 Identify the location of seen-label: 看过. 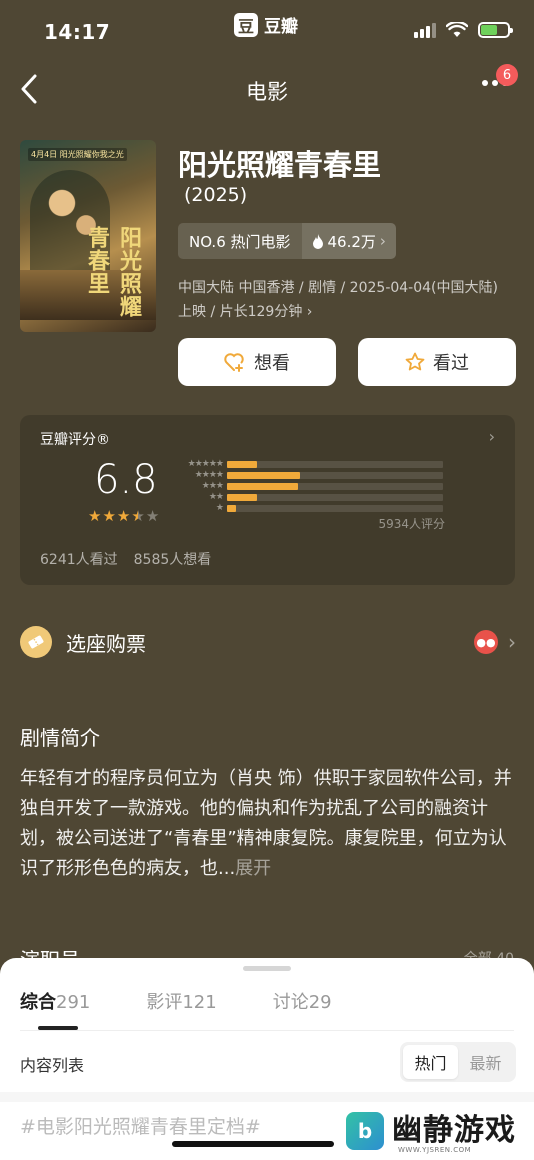
(451, 363).